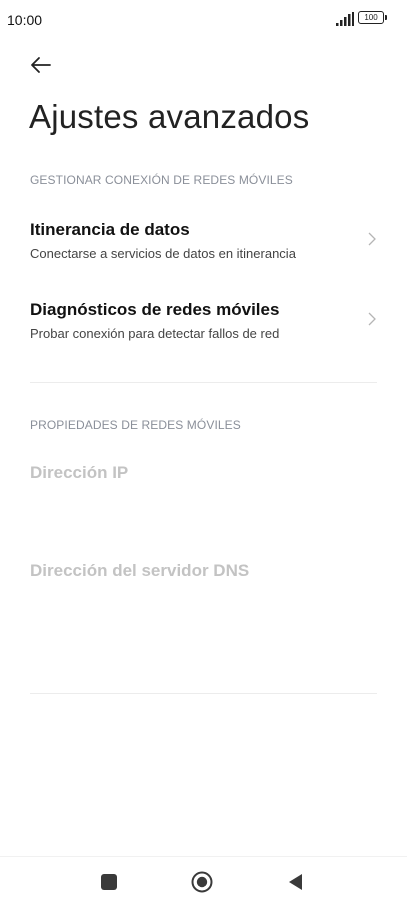 This screenshot has height=906, width=407. I want to click on battery-icon: 100, so click(372, 17).